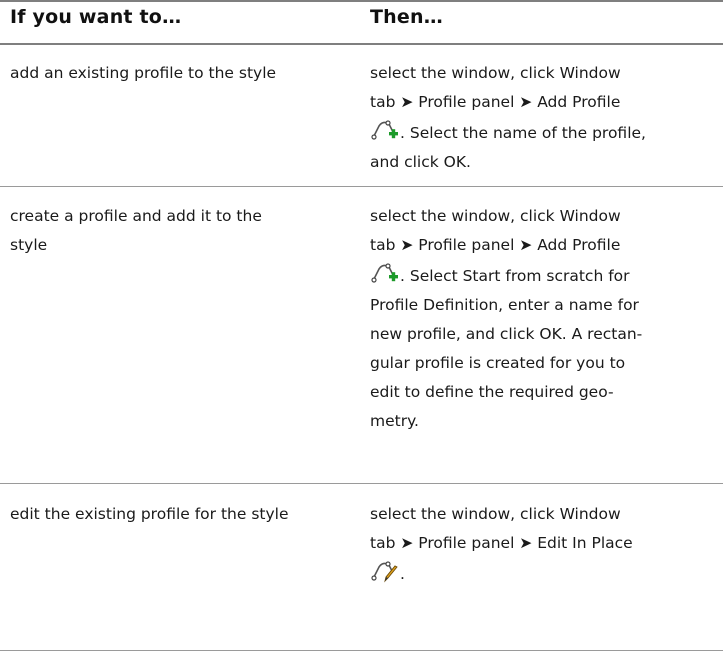  What do you see at coordinates (182, 231) in the screenshot?
I see `table-row-2-action: create a profile and add it to the style` at bounding box center [182, 231].